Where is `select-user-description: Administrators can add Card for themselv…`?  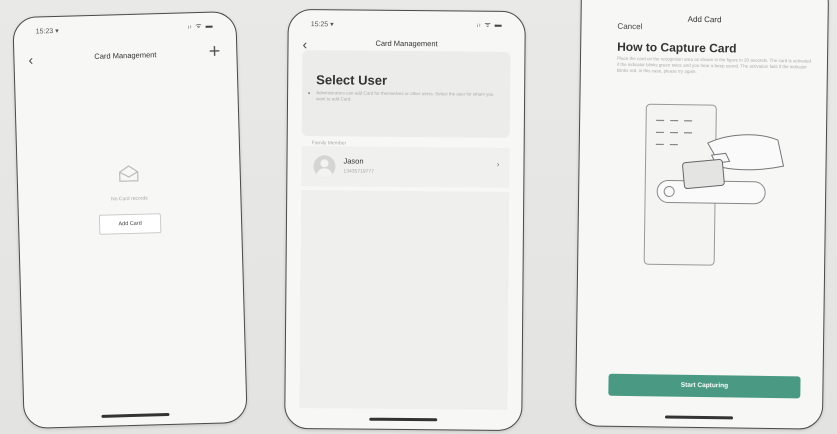
select-user-description: Administrators can add Card for themselv… is located at coordinates (405, 96).